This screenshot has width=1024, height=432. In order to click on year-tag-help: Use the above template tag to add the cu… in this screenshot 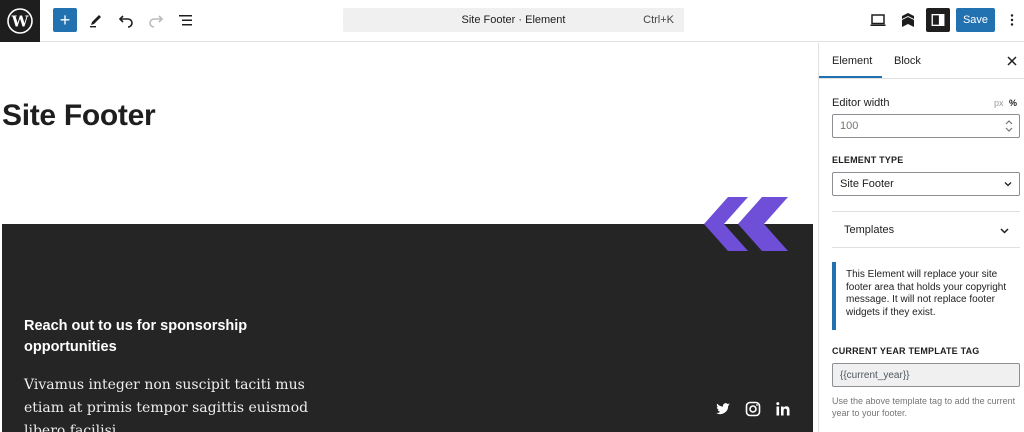, I will do `click(924, 407)`.